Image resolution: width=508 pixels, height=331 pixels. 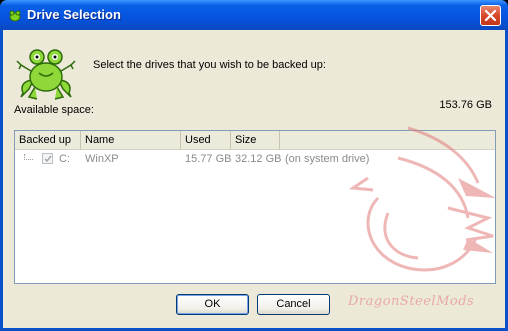 I want to click on close-icon, so click(x=490, y=15).